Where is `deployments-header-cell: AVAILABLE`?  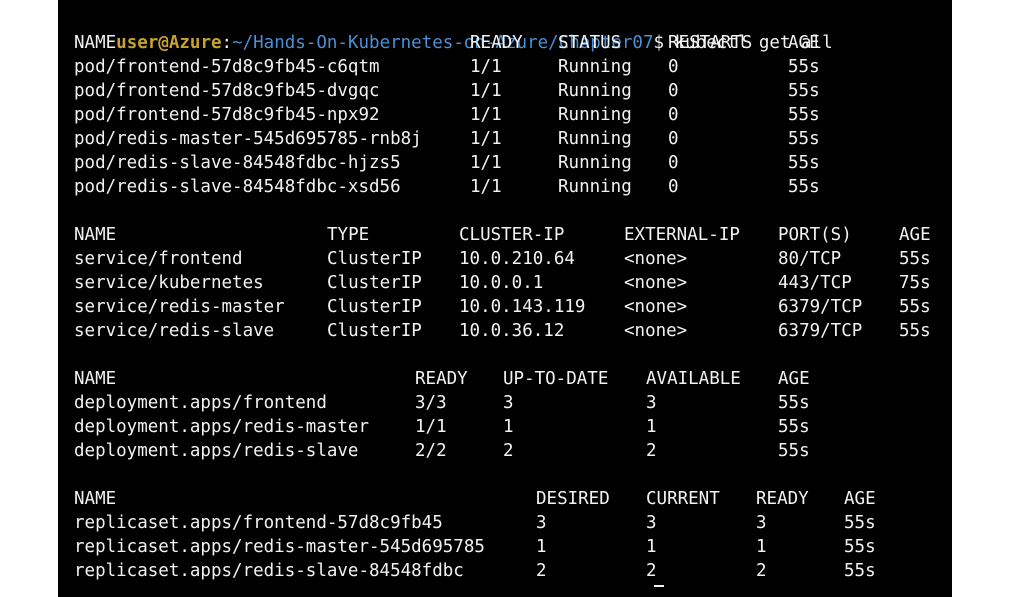 deployments-header-cell: AVAILABLE is located at coordinates (693, 379).